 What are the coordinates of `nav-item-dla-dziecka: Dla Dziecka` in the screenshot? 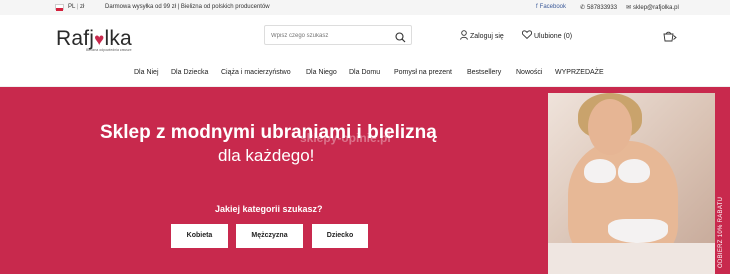 It's located at (189, 72).